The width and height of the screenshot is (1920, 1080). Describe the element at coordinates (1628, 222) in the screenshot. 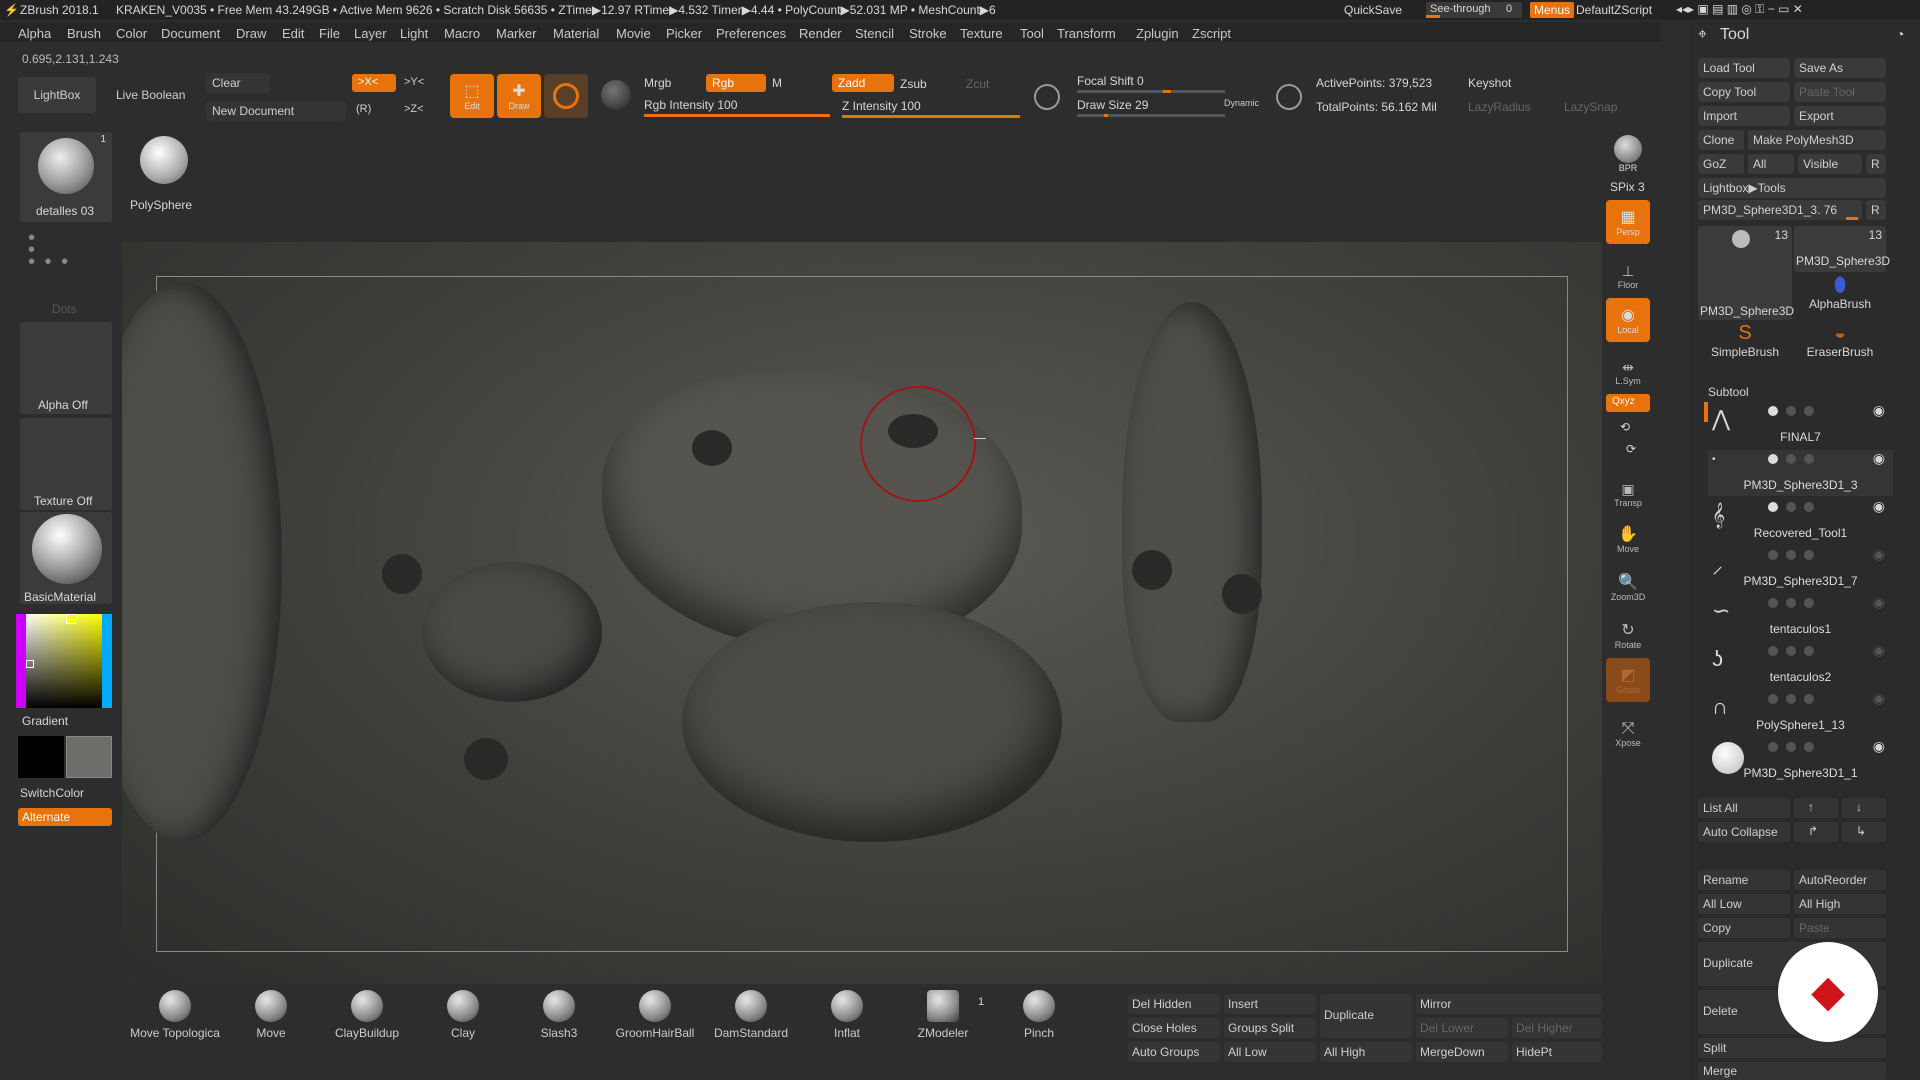

I see `persp-button: ▦ Persp` at that location.